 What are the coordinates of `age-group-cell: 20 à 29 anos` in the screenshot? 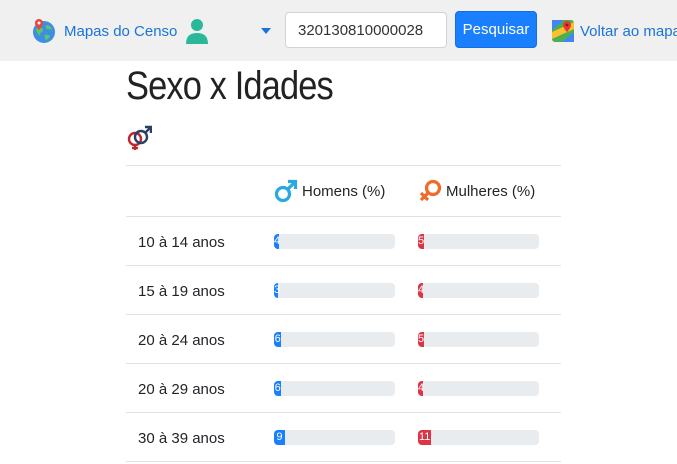 It's located at (200, 388).